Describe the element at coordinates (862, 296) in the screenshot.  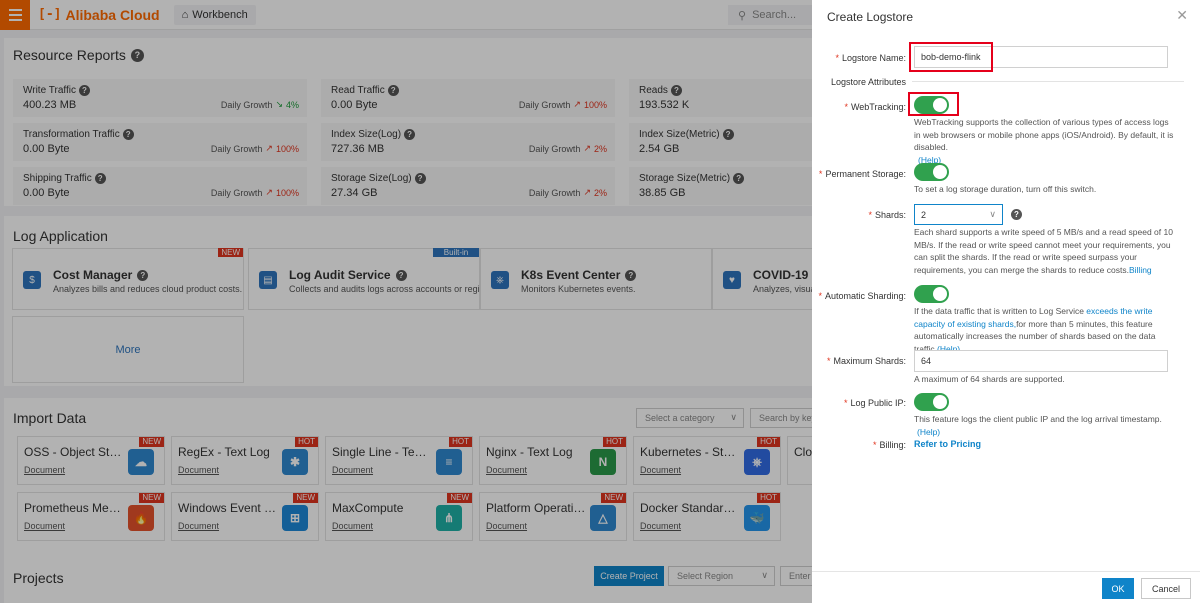
I see `automatic-sharding-label: * Automatic Sharding:` at that location.